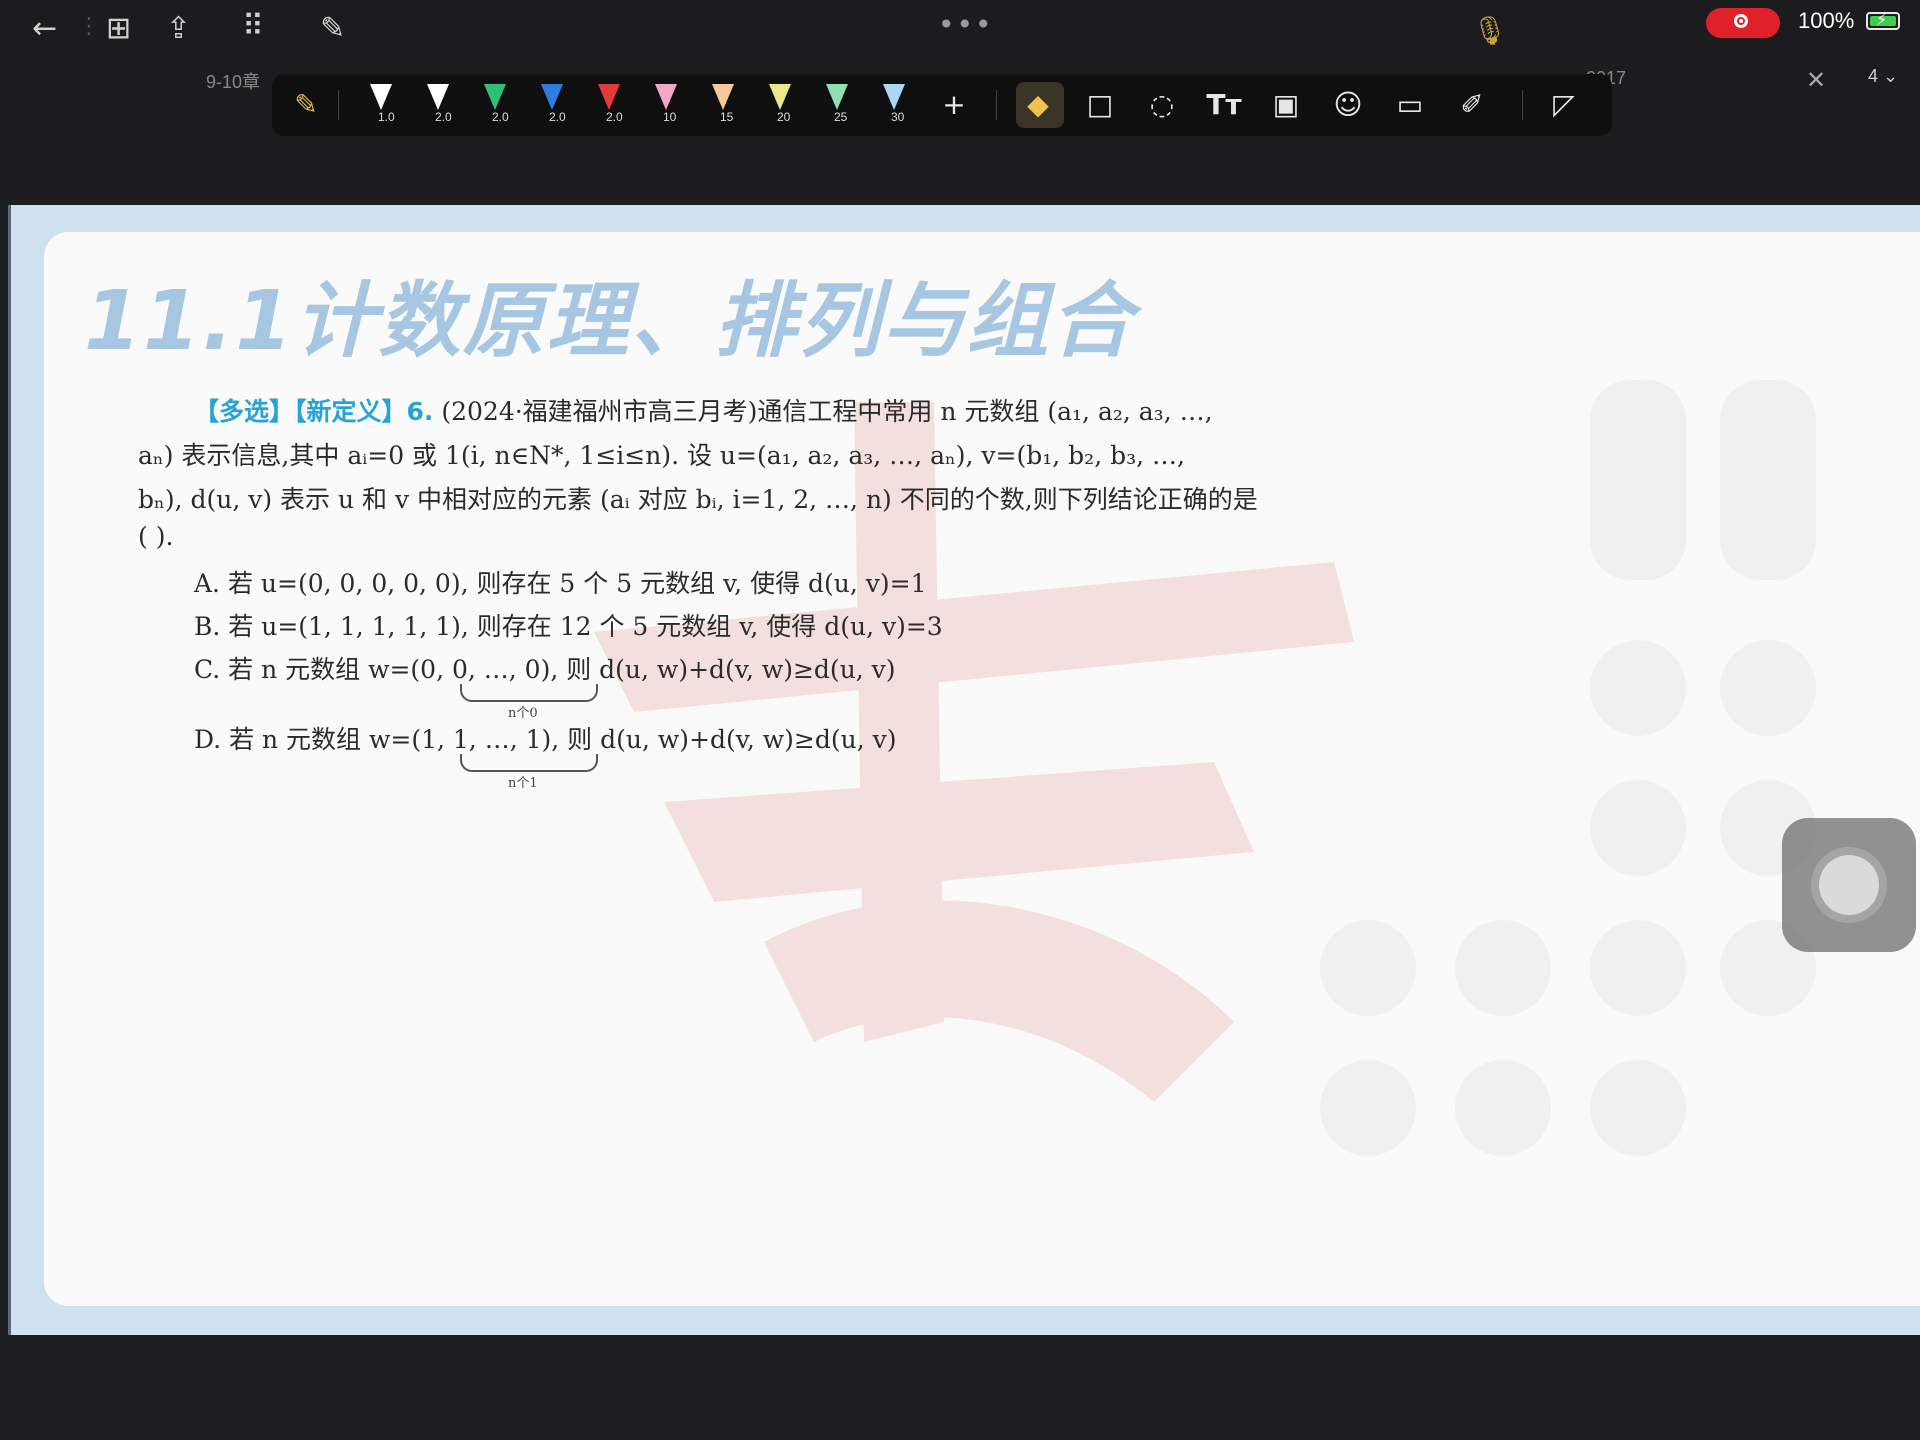 Image resolution: width=1920 pixels, height=1440 pixels. Describe the element at coordinates (178, 29) in the screenshot. I see `export-icon: ⇪` at that location.